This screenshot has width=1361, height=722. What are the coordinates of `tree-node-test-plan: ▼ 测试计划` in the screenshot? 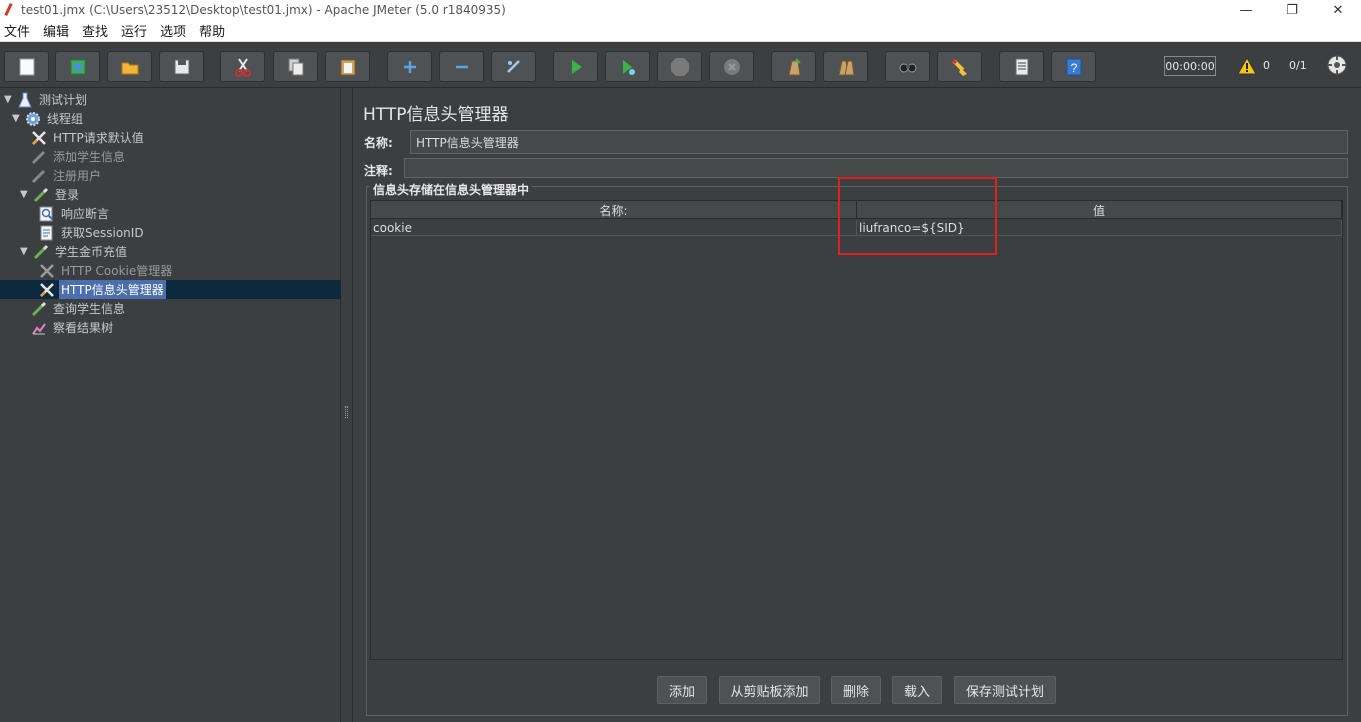 It's located at (46, 99).